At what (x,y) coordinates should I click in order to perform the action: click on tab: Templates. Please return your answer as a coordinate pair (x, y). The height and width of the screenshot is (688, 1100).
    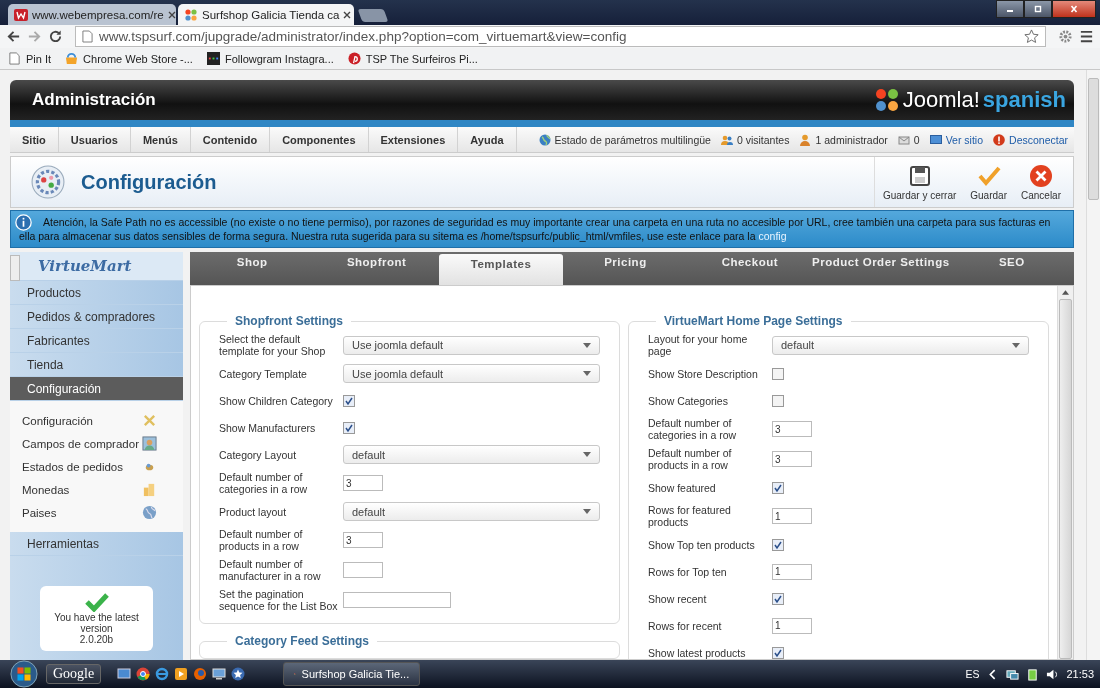
    Looking at the image, I should click on (501, 269).